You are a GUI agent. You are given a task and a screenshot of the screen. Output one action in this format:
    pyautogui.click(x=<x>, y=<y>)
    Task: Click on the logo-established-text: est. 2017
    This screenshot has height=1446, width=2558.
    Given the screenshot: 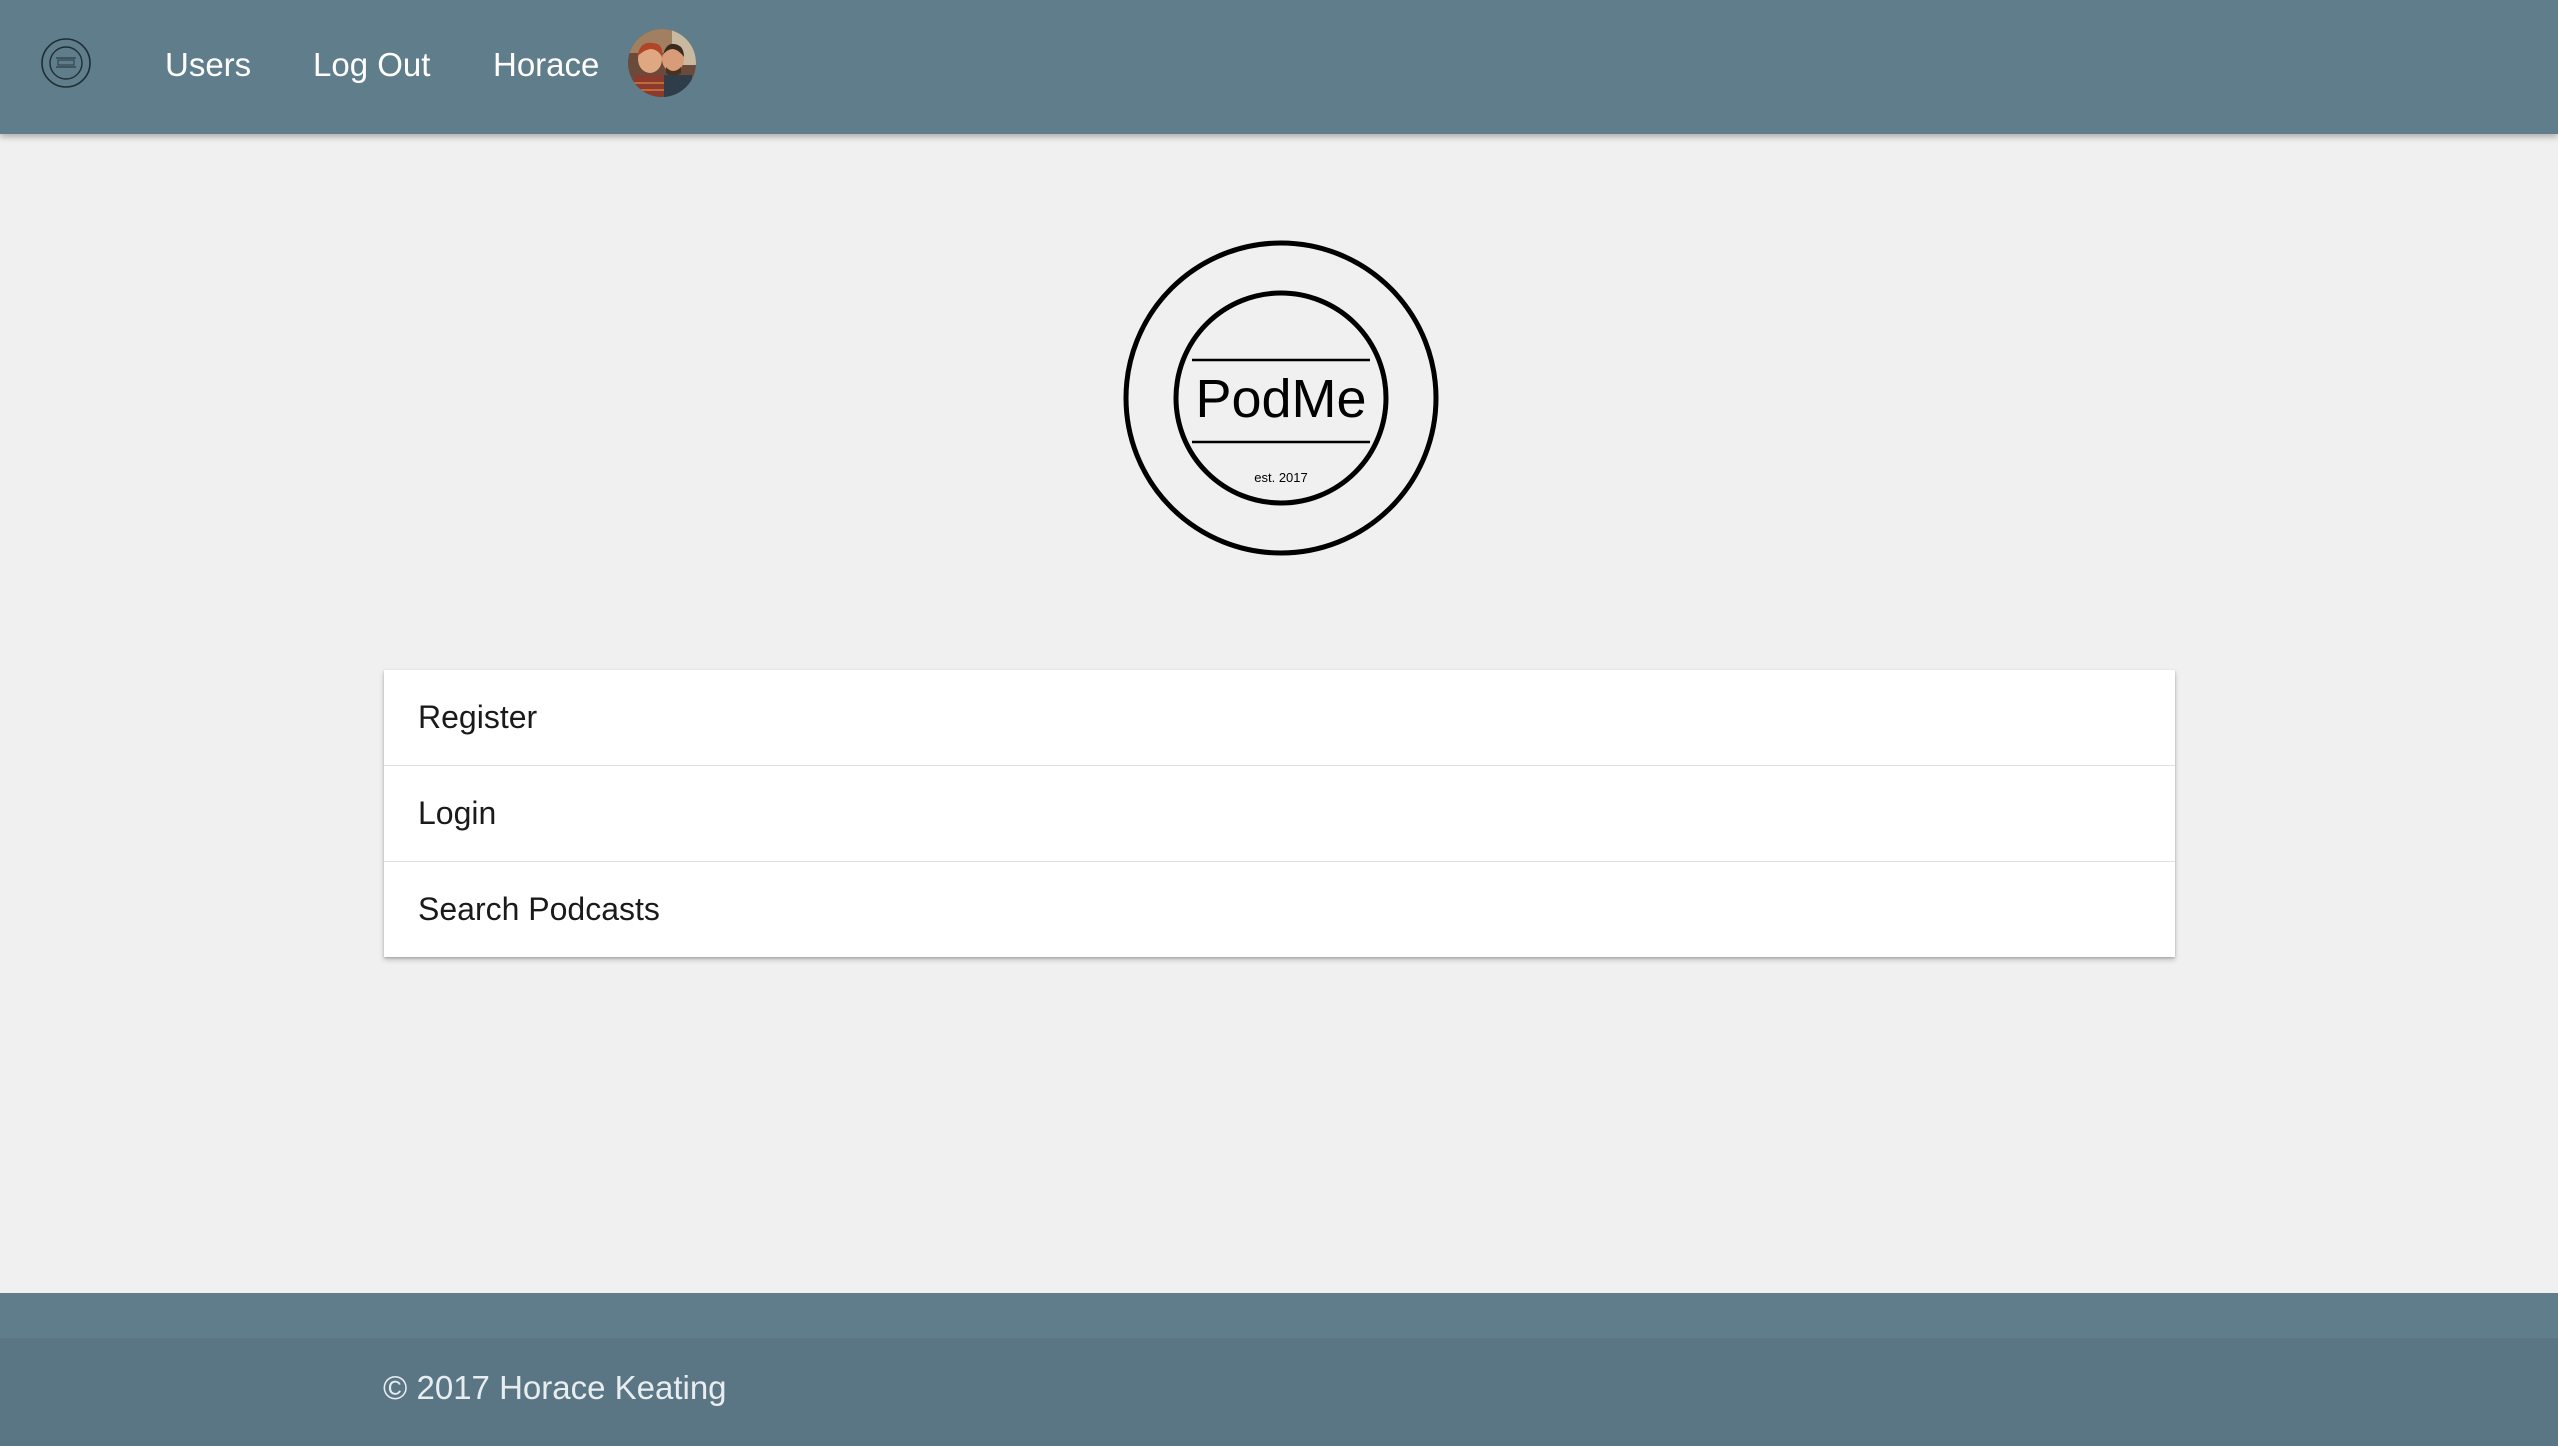 What is the action you would take?
    pyautogui.click(x=1281, y=477)
    